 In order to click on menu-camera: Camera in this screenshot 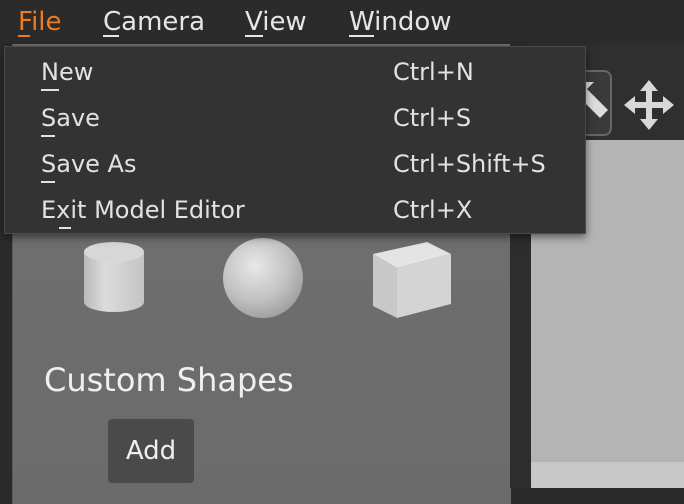, I will do `click(154, 22)`.